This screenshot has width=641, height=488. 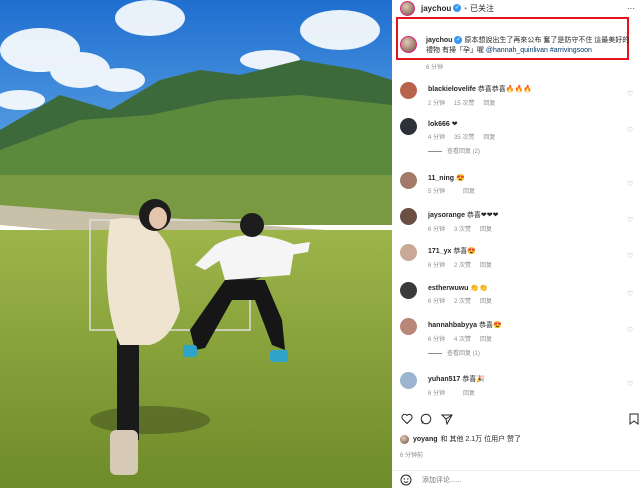 I want to click on header-avatar, so click(x=407, y=8).